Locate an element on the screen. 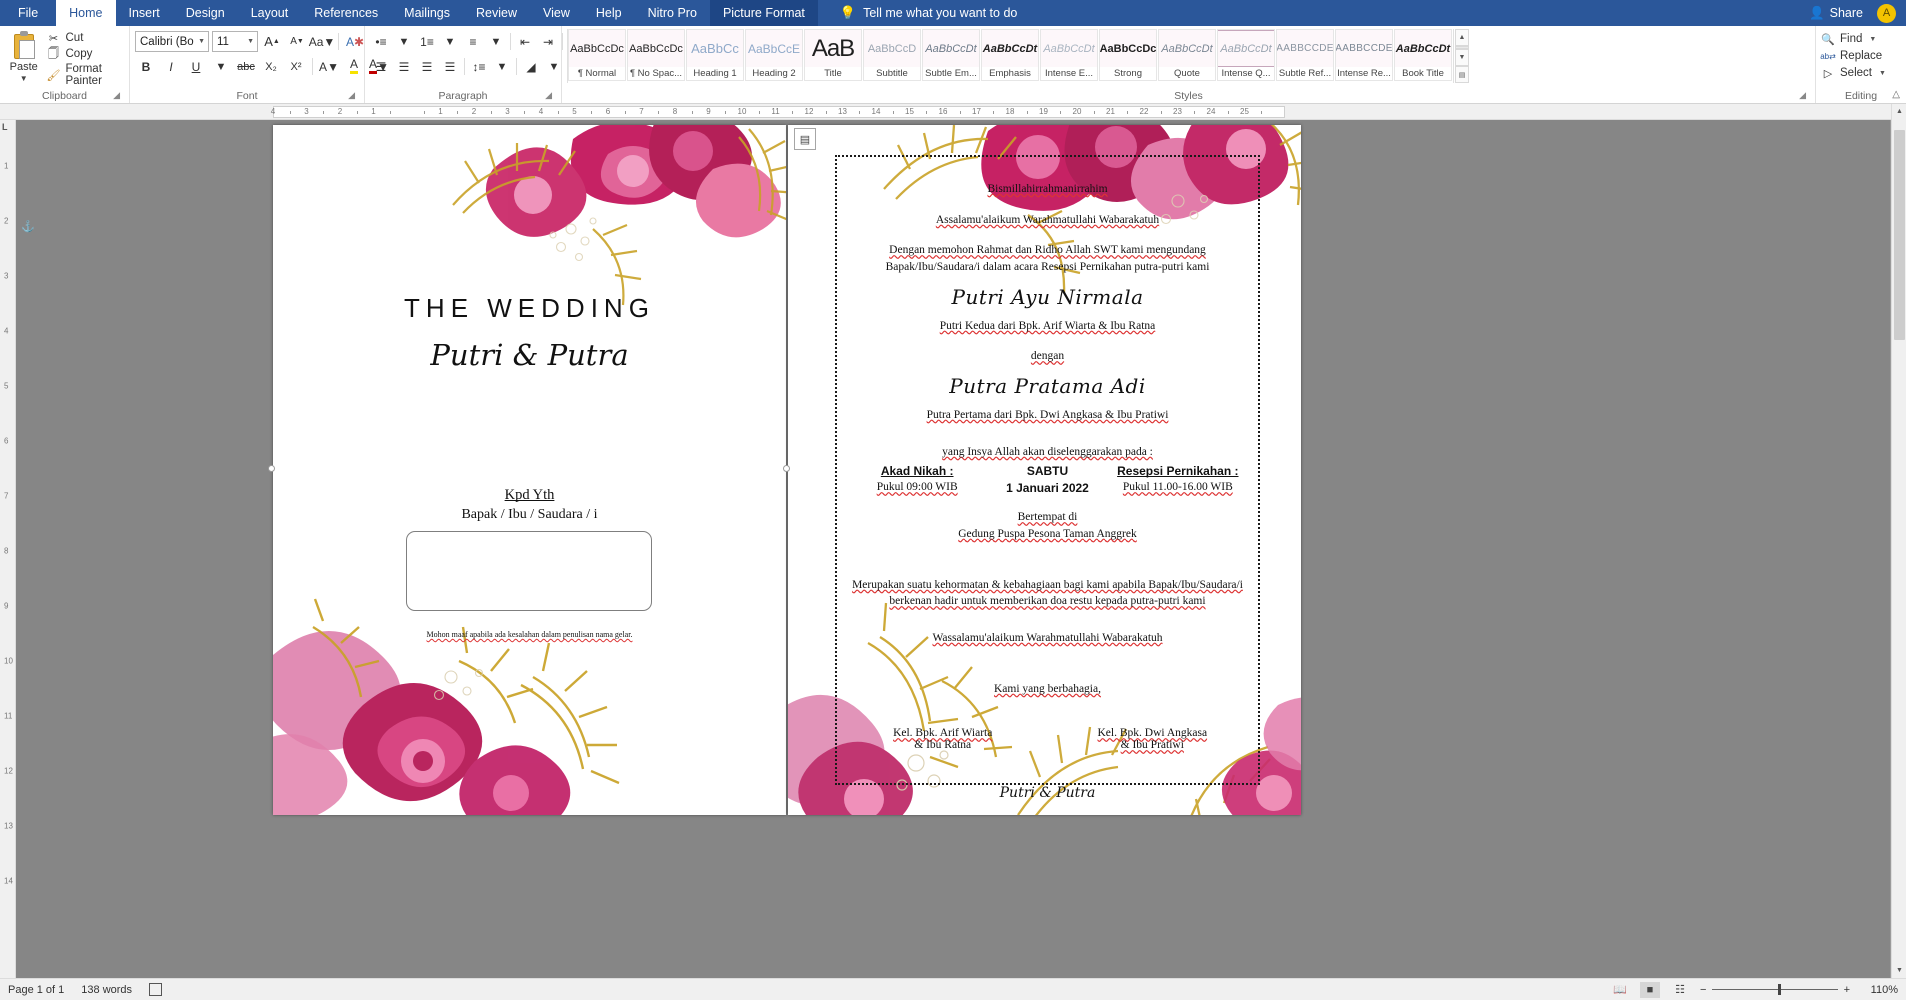 The image size is (1906, 1000). styles-gallery-scrollbar: ▲ ▼ ▤ is located at coordinates (1462, 56).